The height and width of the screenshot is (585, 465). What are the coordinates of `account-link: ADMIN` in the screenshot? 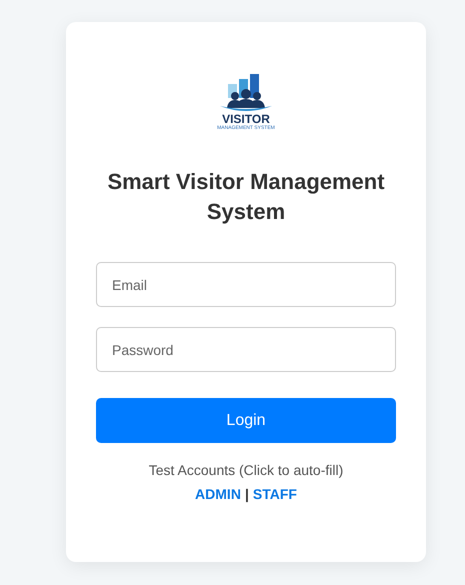 It's located at (218, 494).